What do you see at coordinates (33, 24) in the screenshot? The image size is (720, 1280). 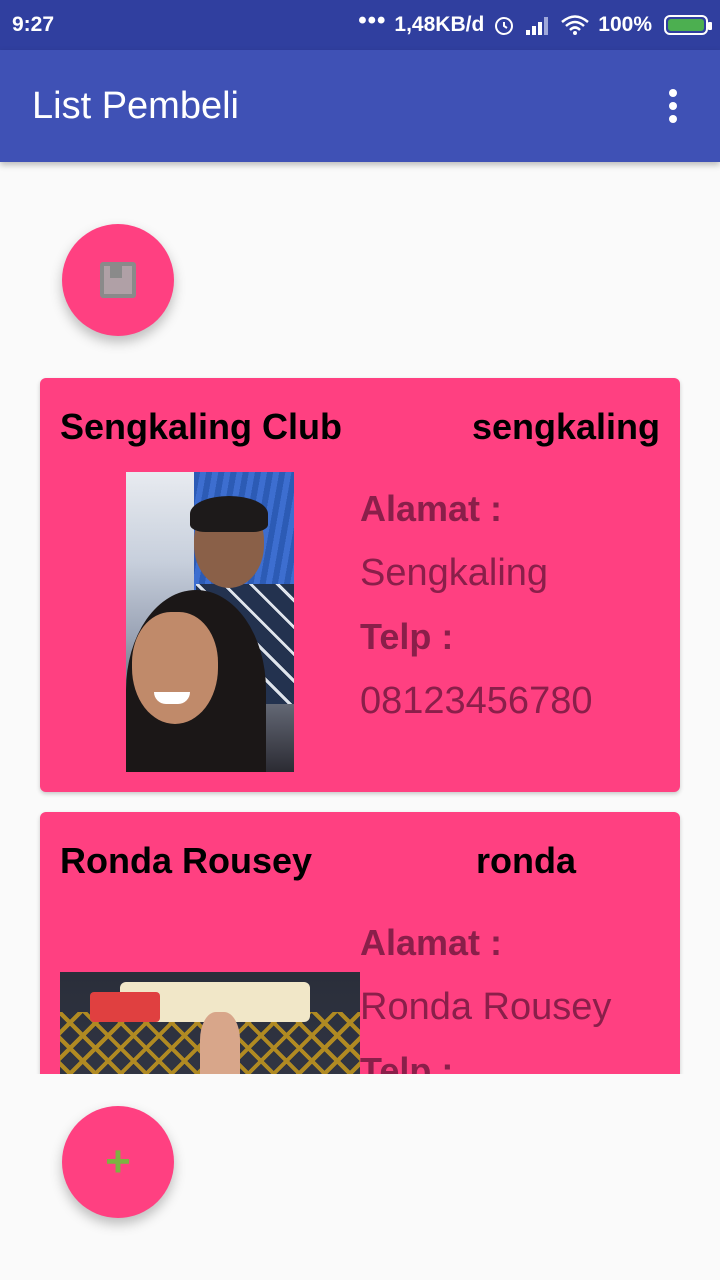 I see `status-time: 9:27` at bounding box center [33, 24].